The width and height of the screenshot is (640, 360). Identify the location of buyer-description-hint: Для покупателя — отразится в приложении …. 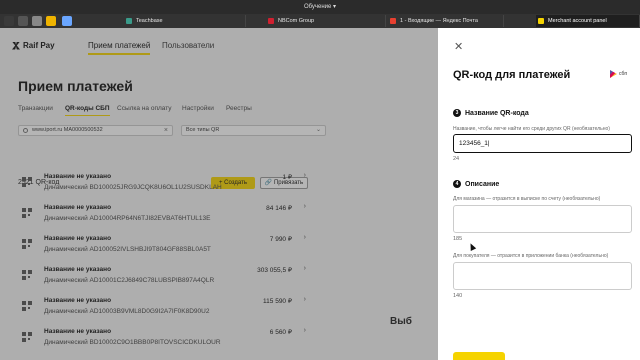
(531, 256).